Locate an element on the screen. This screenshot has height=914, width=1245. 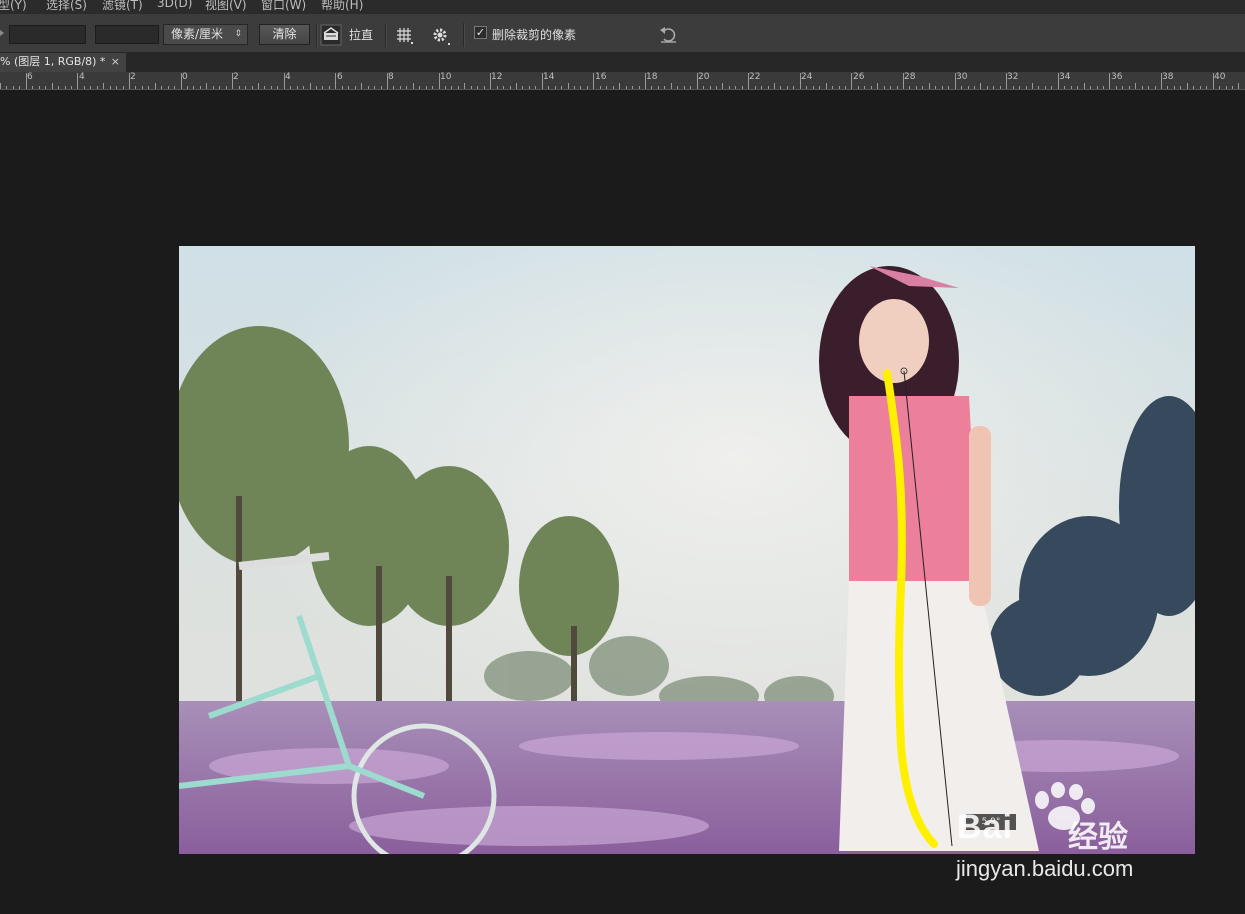
menu-item-filter: 滤镜(T) is located at coordinates (122, 6).